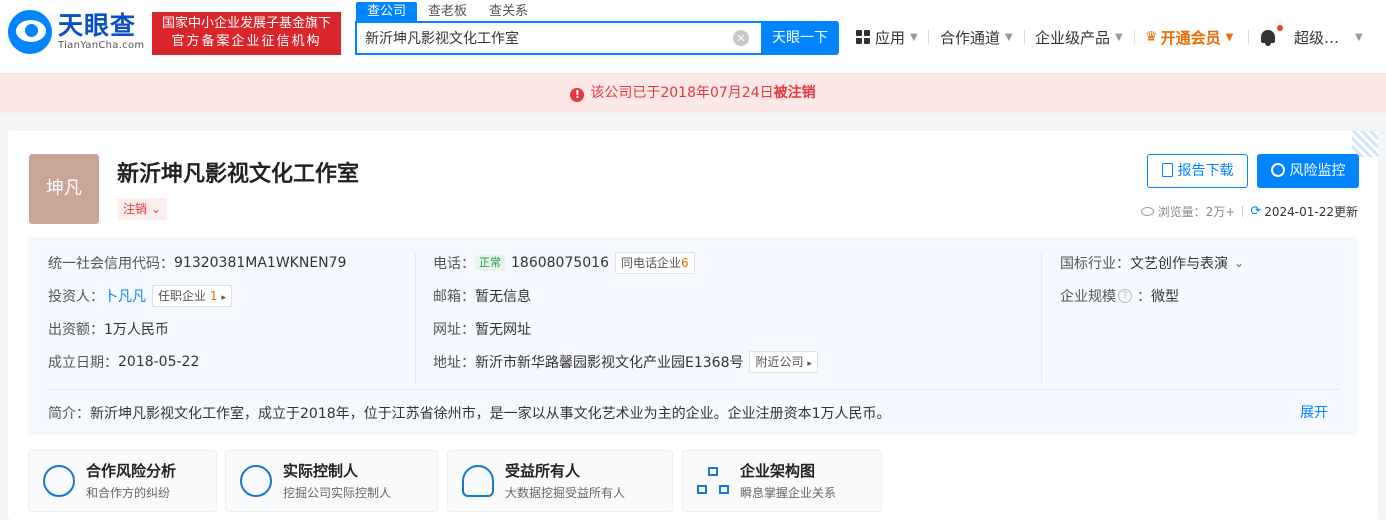  I want to click on feature-card-beneficial-owner: 受益所有人 大数据挖掘受益所有人, so click(560, 481).